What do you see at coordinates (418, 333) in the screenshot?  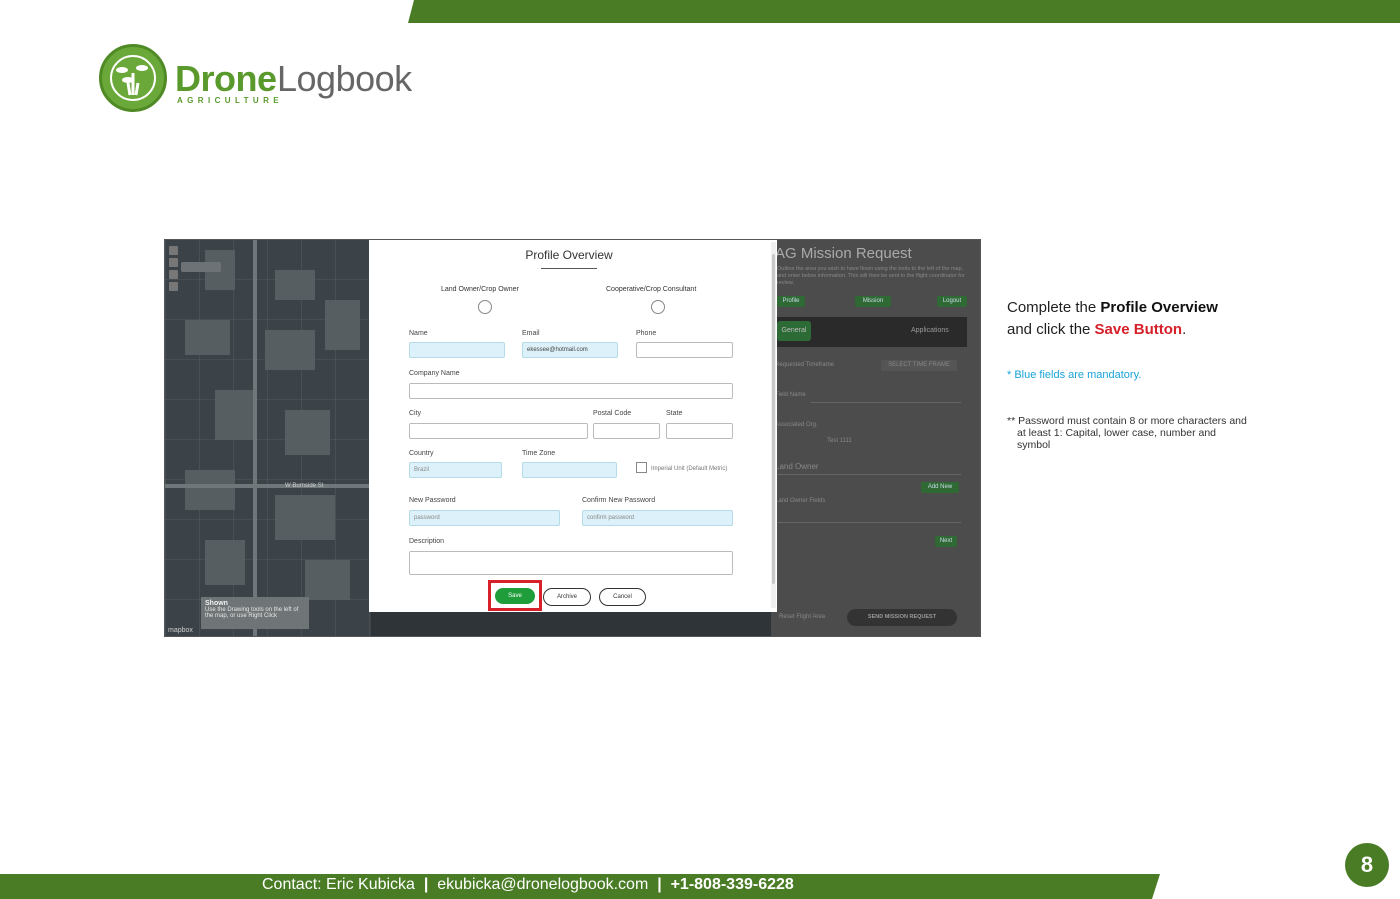 I see `name-label: Name` at bounding box center [418, 333].